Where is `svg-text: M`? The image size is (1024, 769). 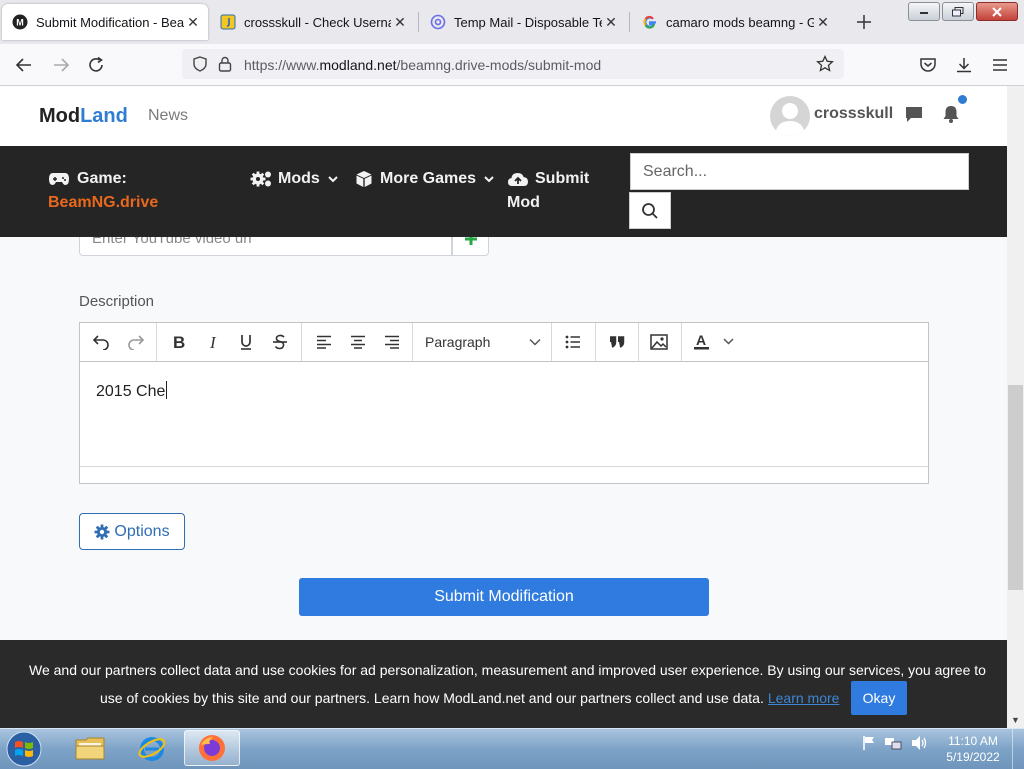
svg-text: M is located at coordinates (20, 23).